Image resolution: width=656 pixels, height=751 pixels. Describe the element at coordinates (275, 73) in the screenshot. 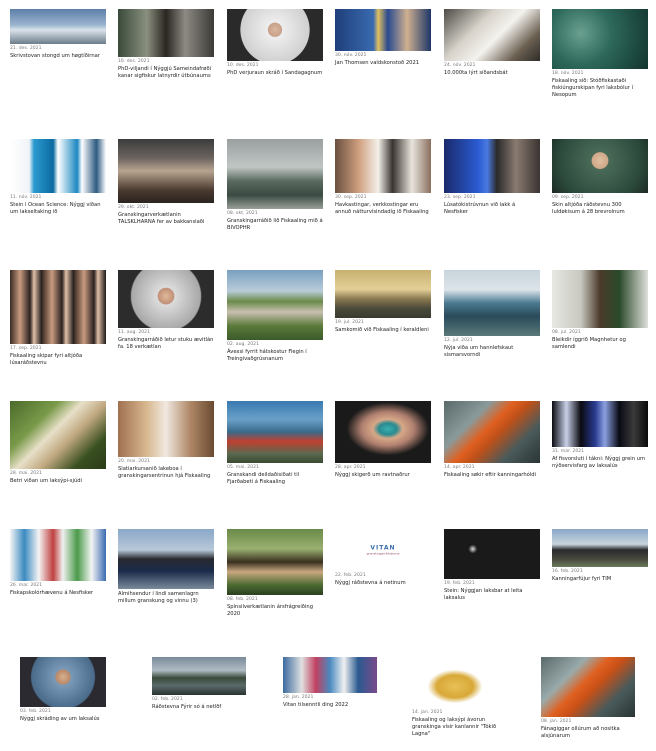

I see `article-title: PhD verjuraun skráð í Sandagagnum` at that location.